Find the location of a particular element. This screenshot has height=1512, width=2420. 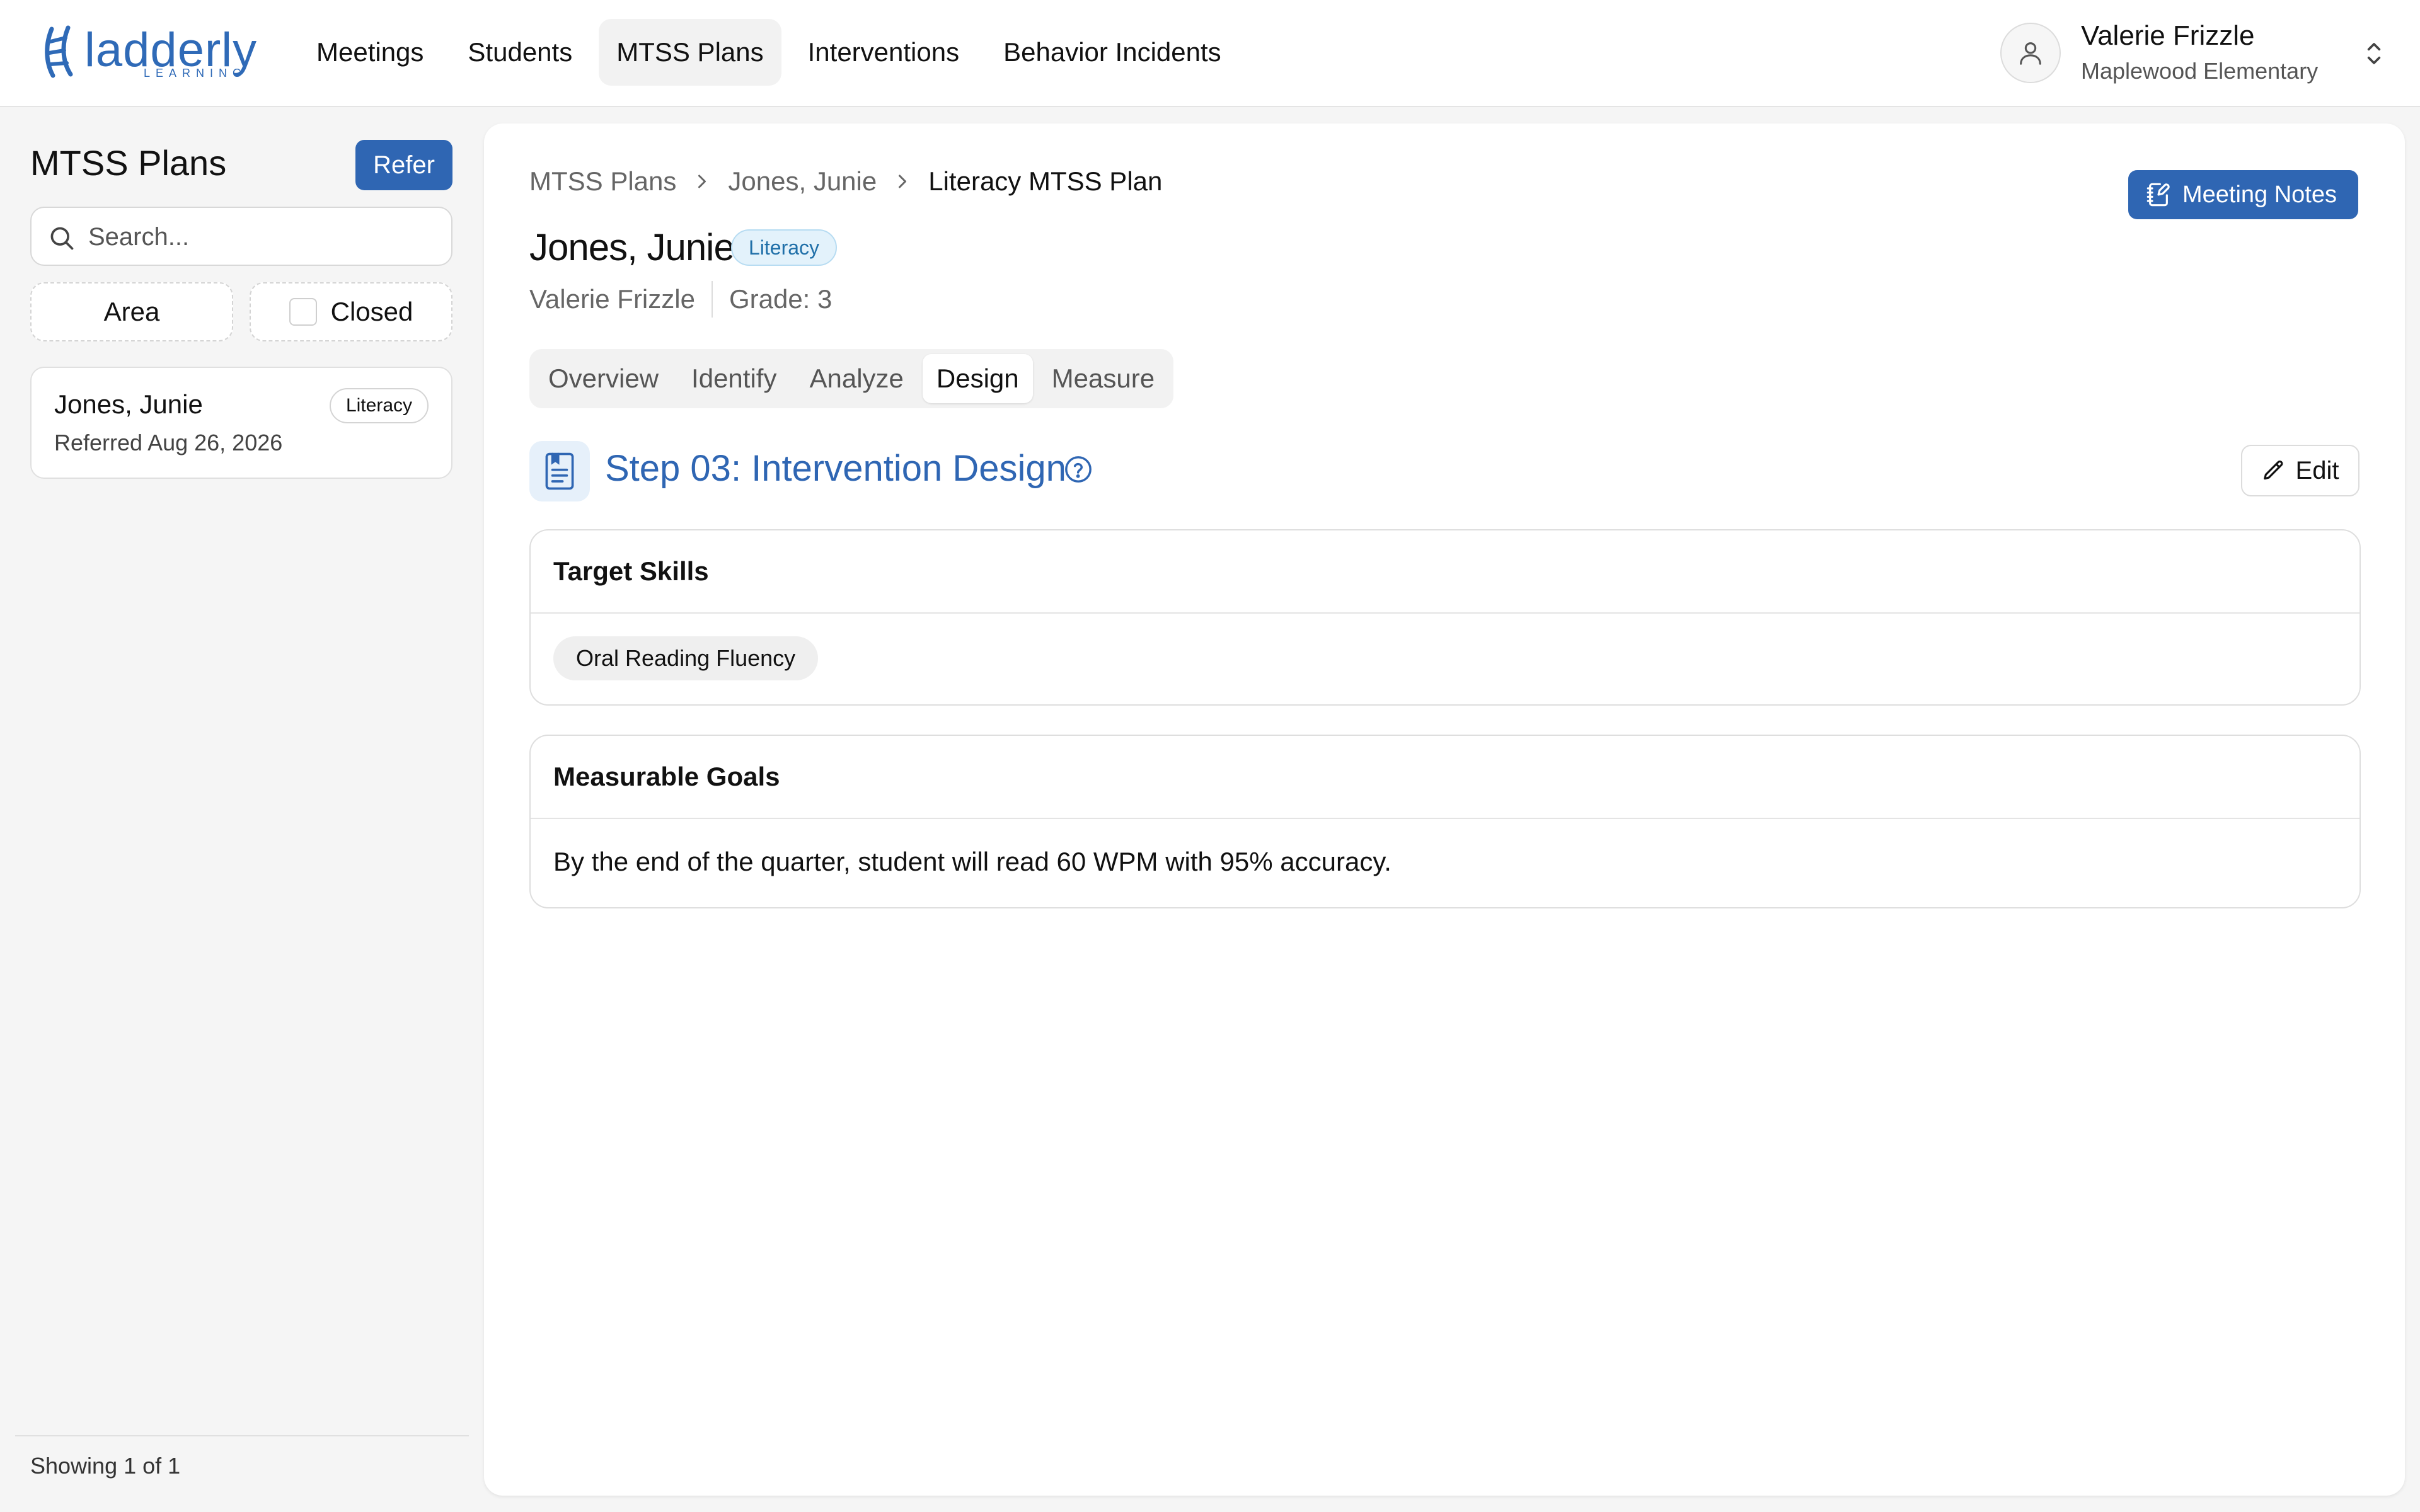

area-filter-label: Area is located at coordinates (131, 311).